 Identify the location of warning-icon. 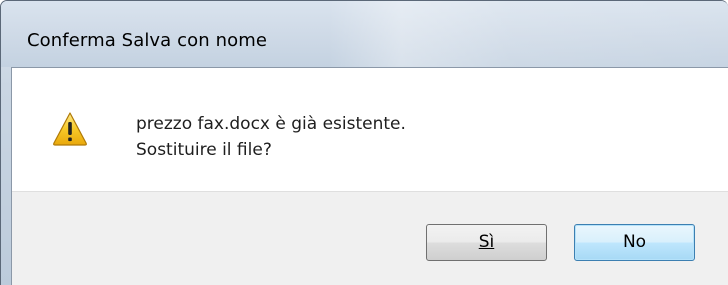
(70, 129).